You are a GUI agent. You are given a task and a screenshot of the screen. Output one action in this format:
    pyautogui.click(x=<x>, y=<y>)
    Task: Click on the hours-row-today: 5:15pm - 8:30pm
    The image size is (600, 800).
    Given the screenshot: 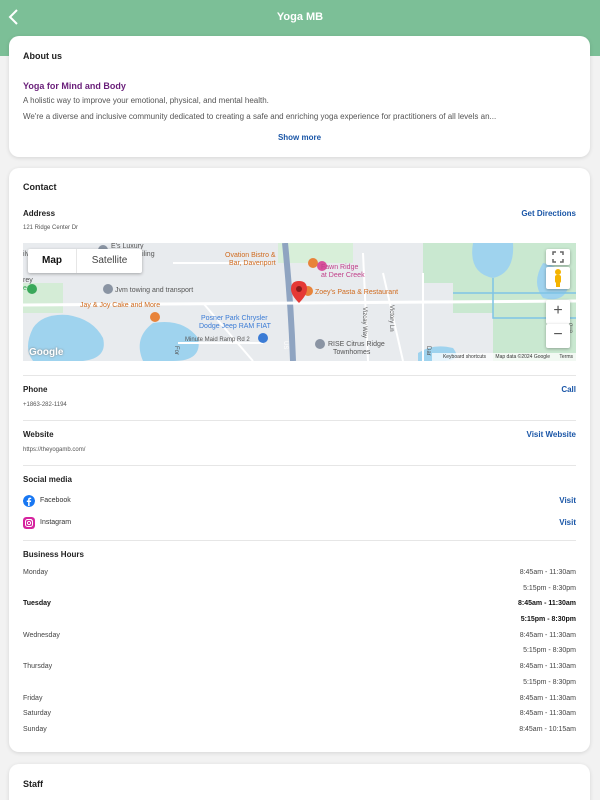 What is the action you would take?
    pyautogui.click(x=299, y=622)
    